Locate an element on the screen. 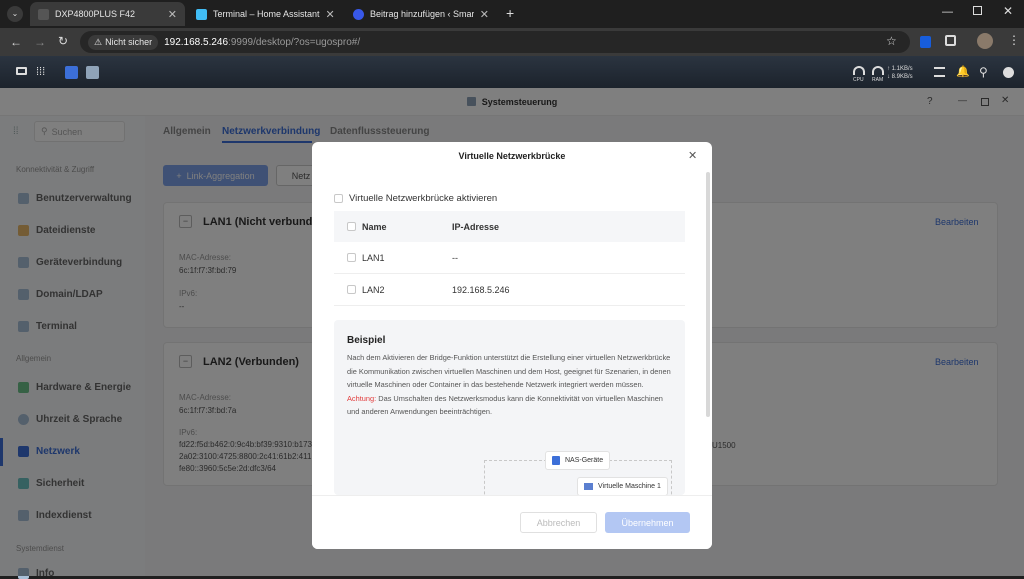  browser-tab: DXP4800PLUS F42 ✕ is located at coordinates (107, 14).